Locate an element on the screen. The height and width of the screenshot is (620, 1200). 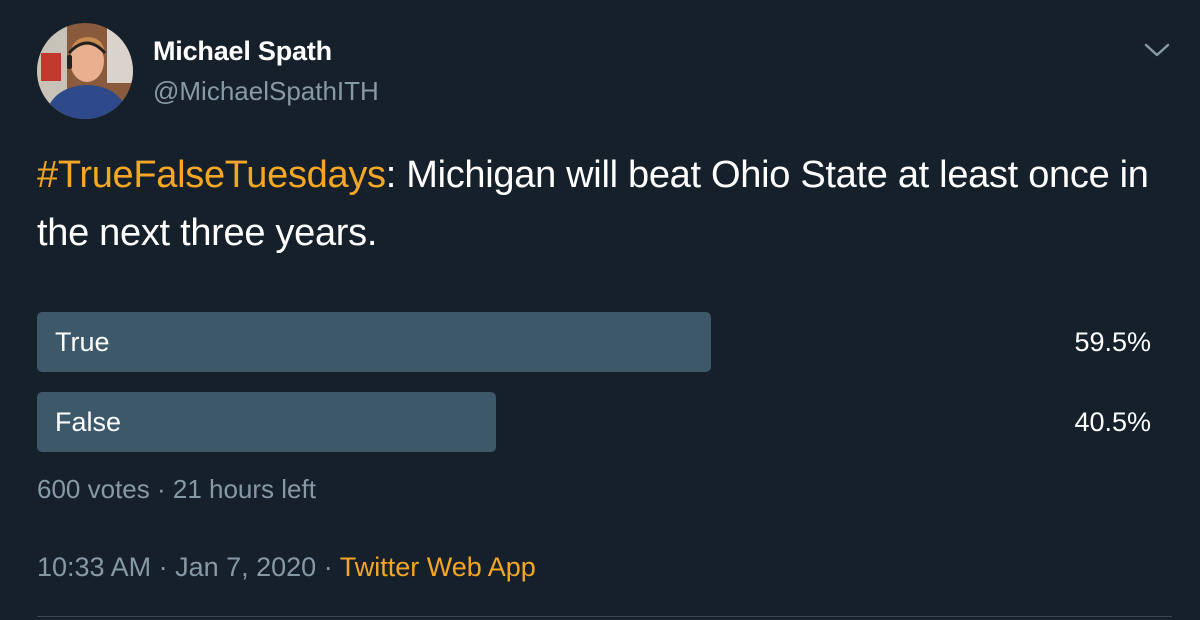
tweet-timestamp-row: 10:33 AM · Jan 7, 2020 · Twitter Web App is located at coordinates (286, 567).